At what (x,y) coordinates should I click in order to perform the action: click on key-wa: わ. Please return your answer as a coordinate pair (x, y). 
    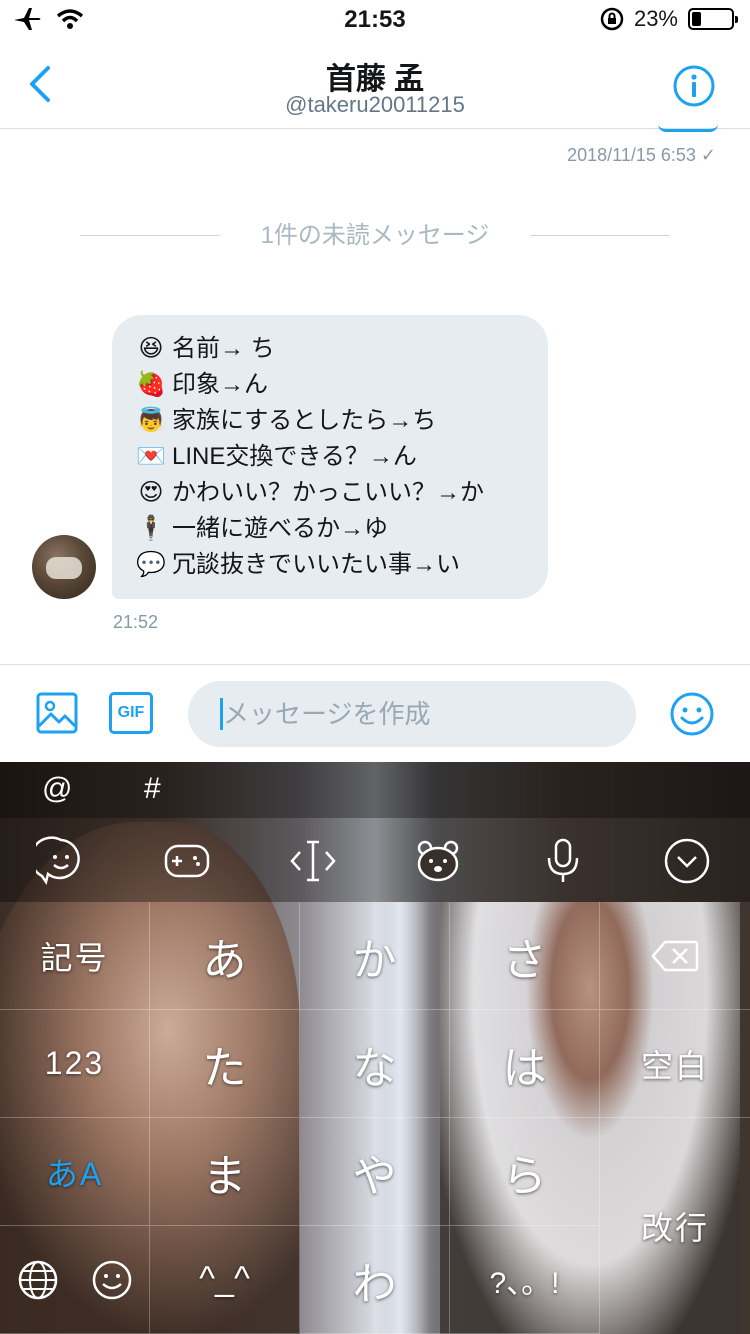
    Looking at the image, I should click on (375, 1280).